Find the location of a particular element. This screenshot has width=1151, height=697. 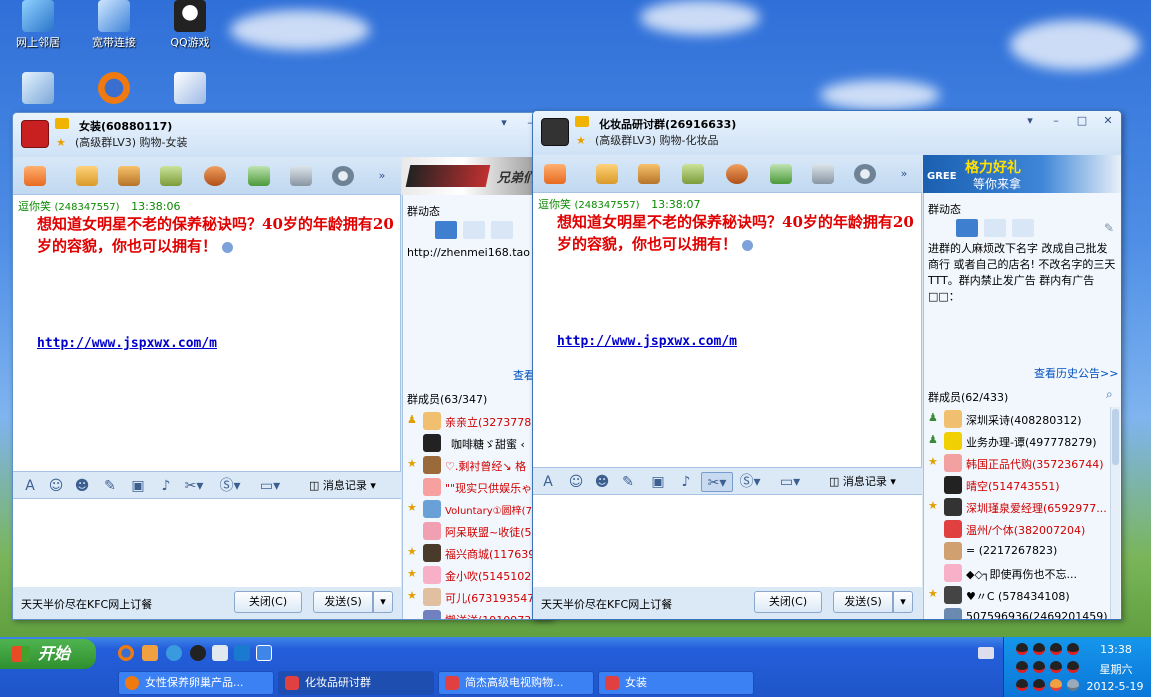

scissors-icon: ✂▾ is located at coordinates (194, 486).